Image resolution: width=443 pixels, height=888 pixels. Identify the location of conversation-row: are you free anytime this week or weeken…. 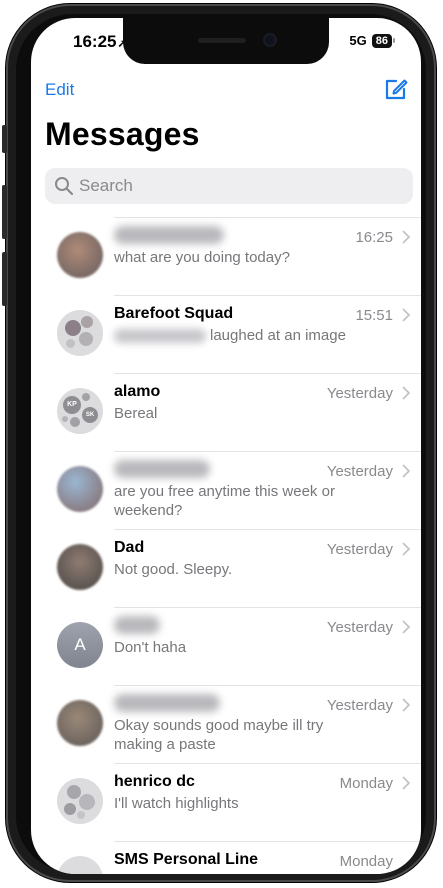
(226, 490).